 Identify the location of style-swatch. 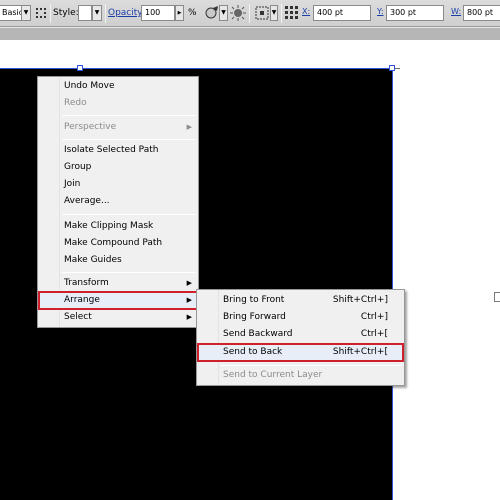
(85, 13).